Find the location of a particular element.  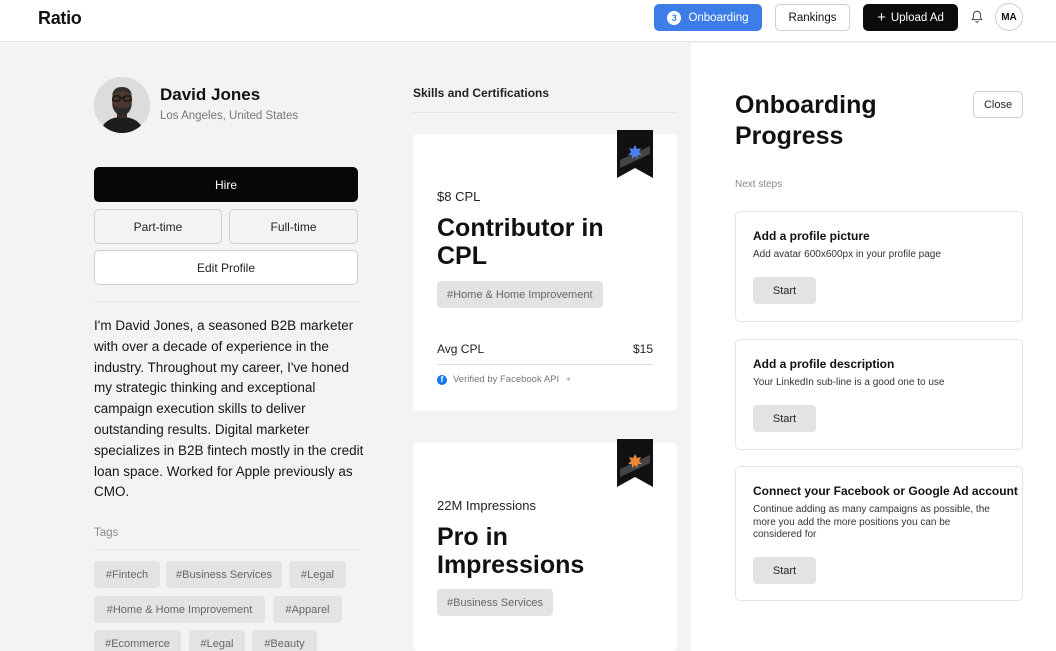

facebook-icon: f is located at coordinates (442, 379).